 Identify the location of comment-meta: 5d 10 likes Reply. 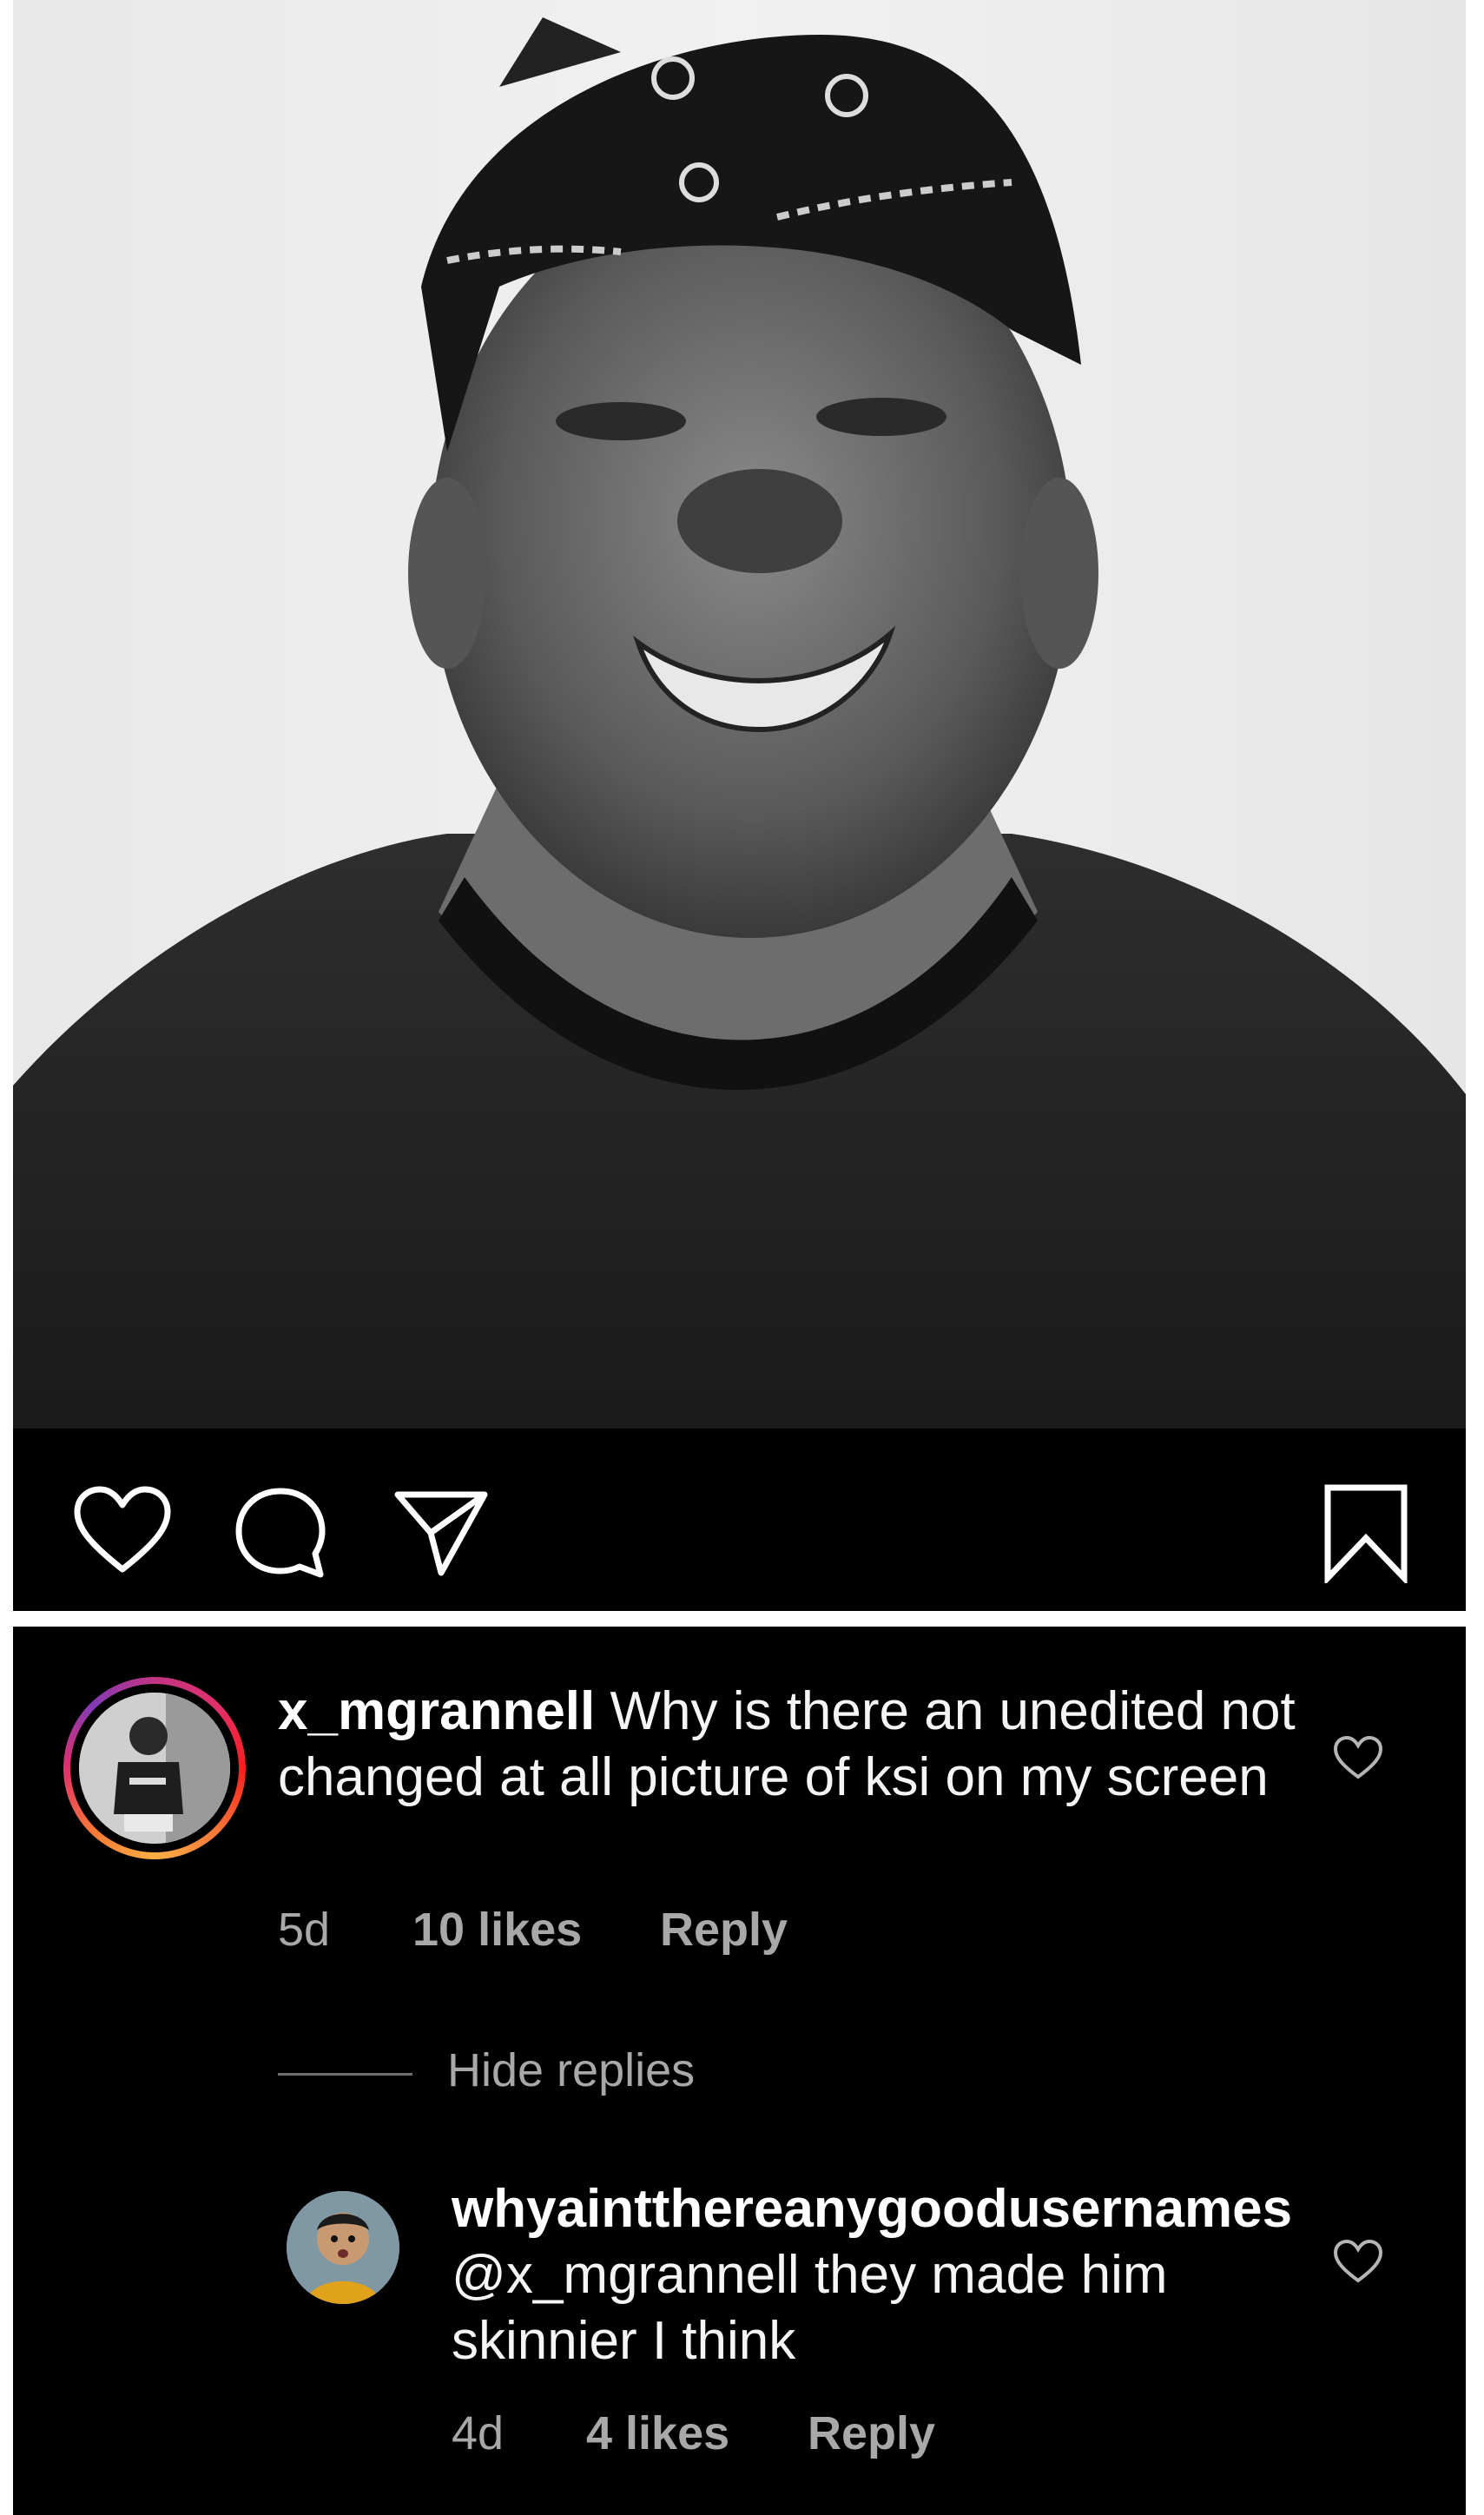
(582, 1933).